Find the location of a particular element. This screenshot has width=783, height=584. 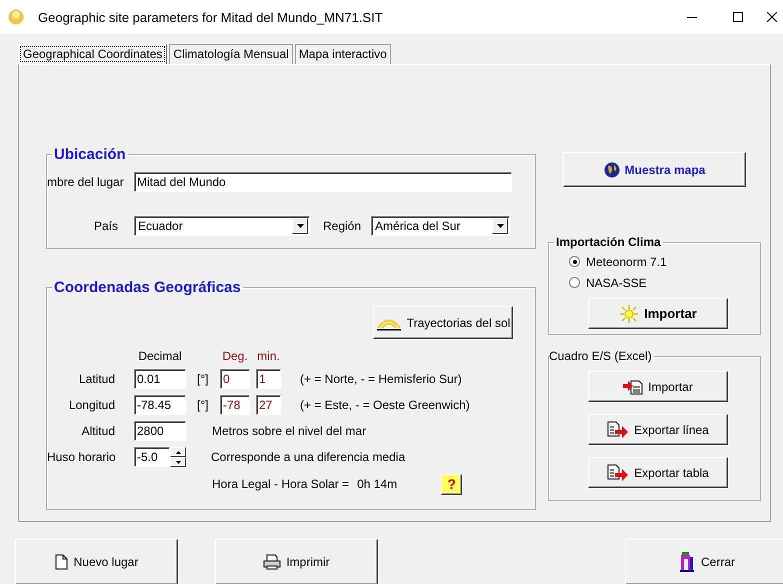

show-map-button: Muestra mapa is located at coordinates (654, 169).